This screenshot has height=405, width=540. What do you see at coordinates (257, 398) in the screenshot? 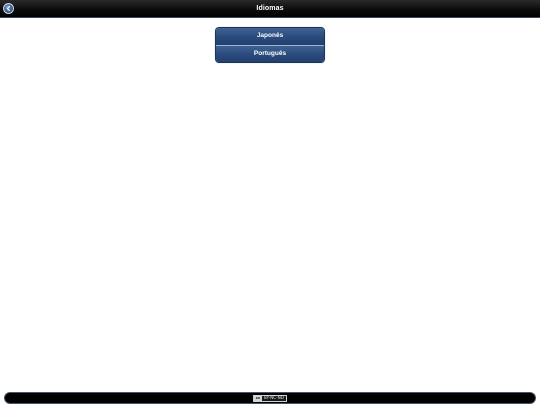
I see `creative-commons-icon: cc` at bounding box center [257, 398].